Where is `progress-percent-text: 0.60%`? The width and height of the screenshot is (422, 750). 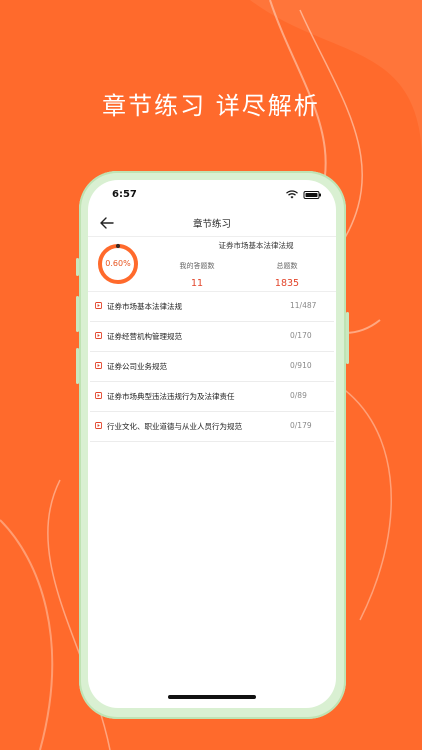 progress-percent-text: 0.60% is located at coordinates (118, 263).